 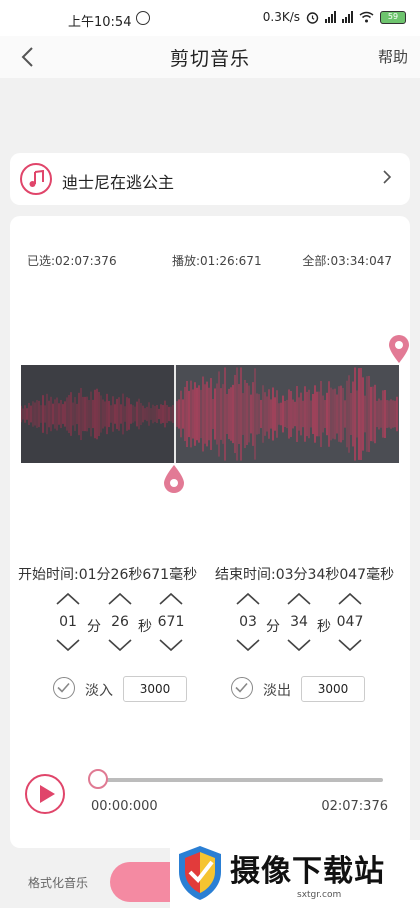 What do you see at coordinates (210, 414) in the screenshot?
I see `waveform` at bounding box center [210, 414].